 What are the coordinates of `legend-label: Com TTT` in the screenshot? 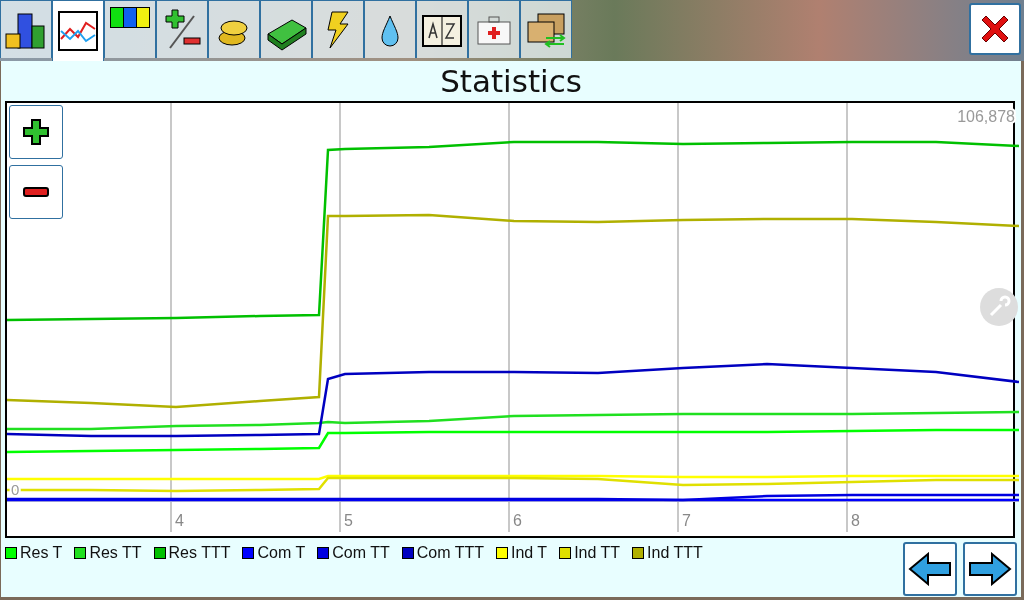 It's located at (450, 553).